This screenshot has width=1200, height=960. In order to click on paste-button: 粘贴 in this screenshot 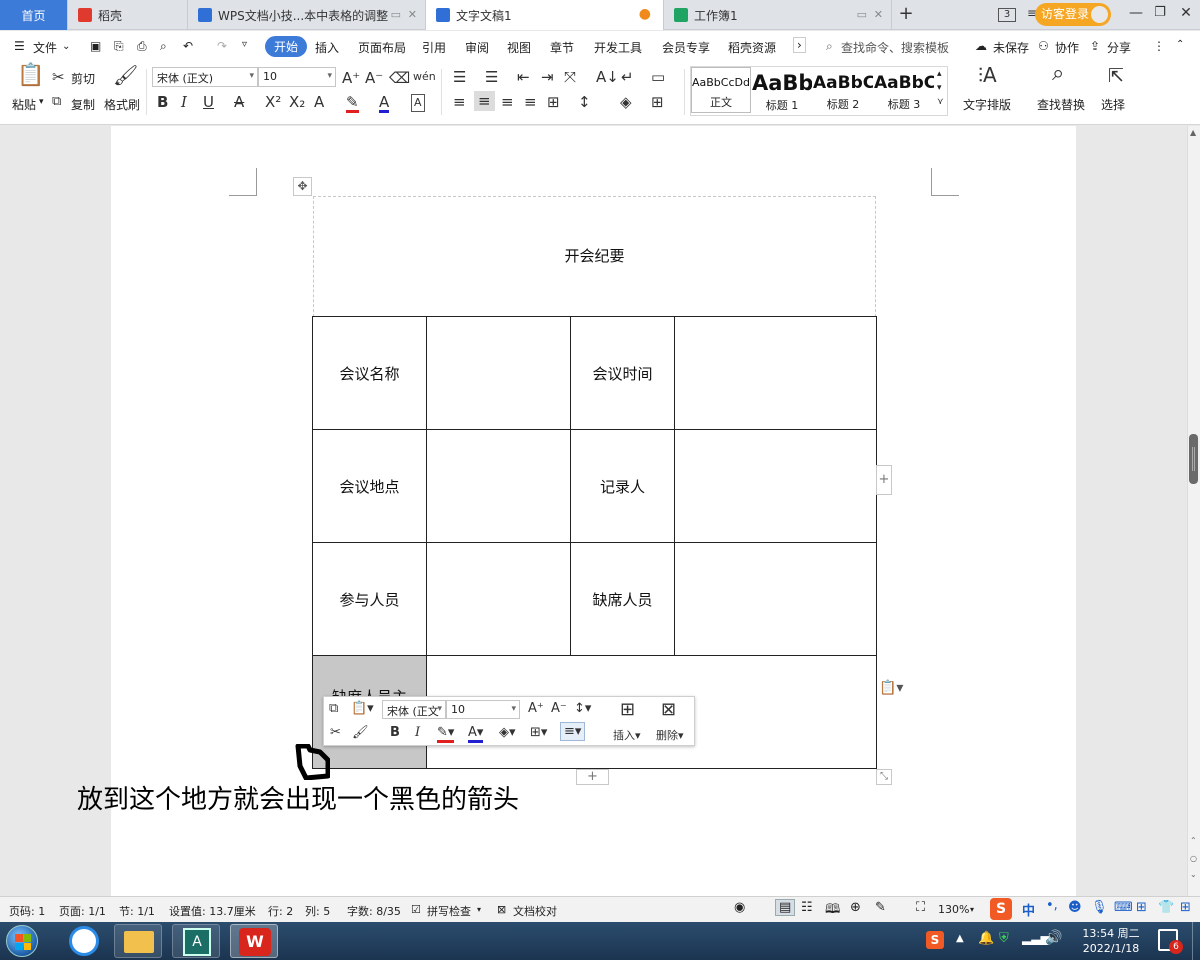, I will do `click(24, 104)`.